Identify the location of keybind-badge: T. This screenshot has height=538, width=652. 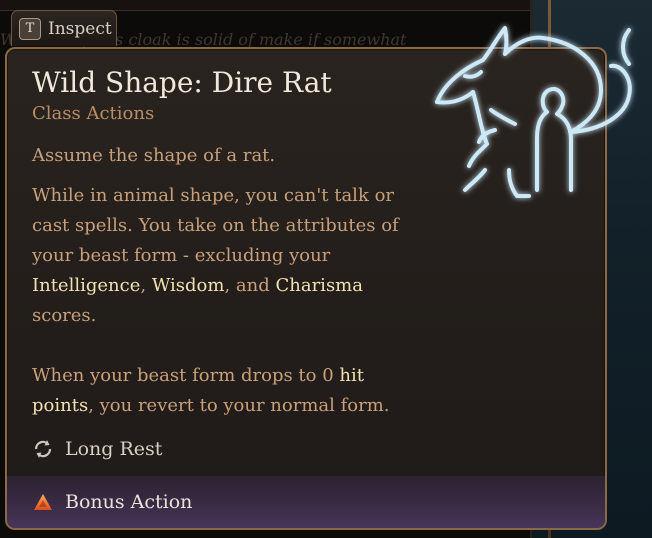
(30, 28).